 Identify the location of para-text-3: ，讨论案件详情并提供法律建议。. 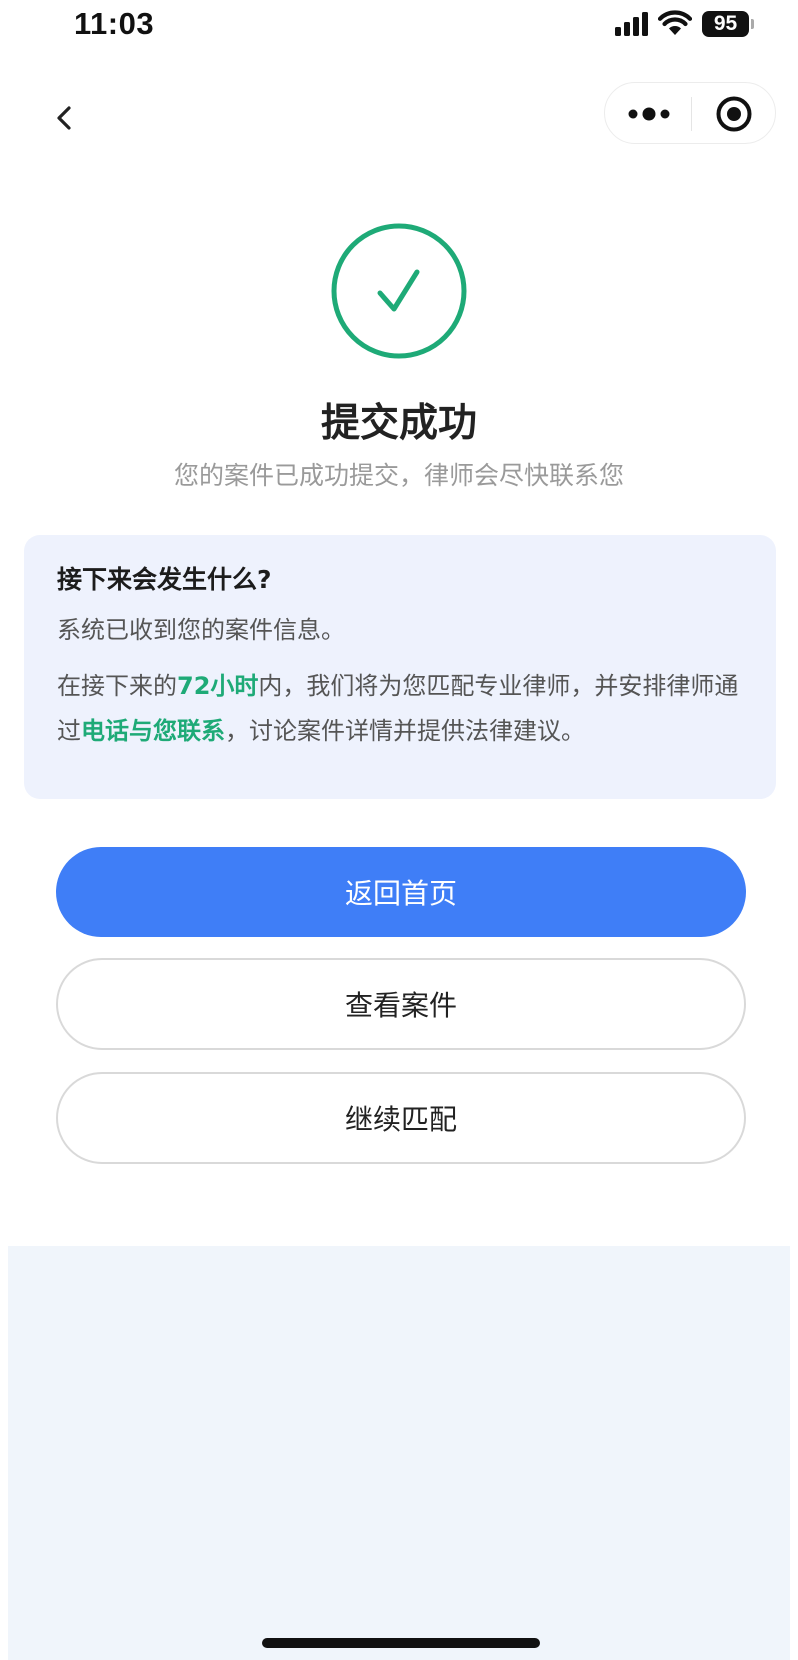
(405, 731).